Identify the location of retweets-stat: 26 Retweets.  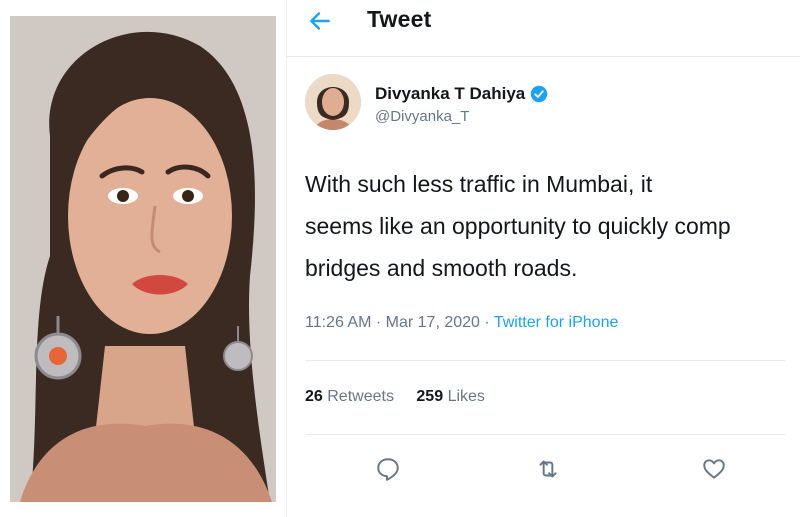
(349, 396).